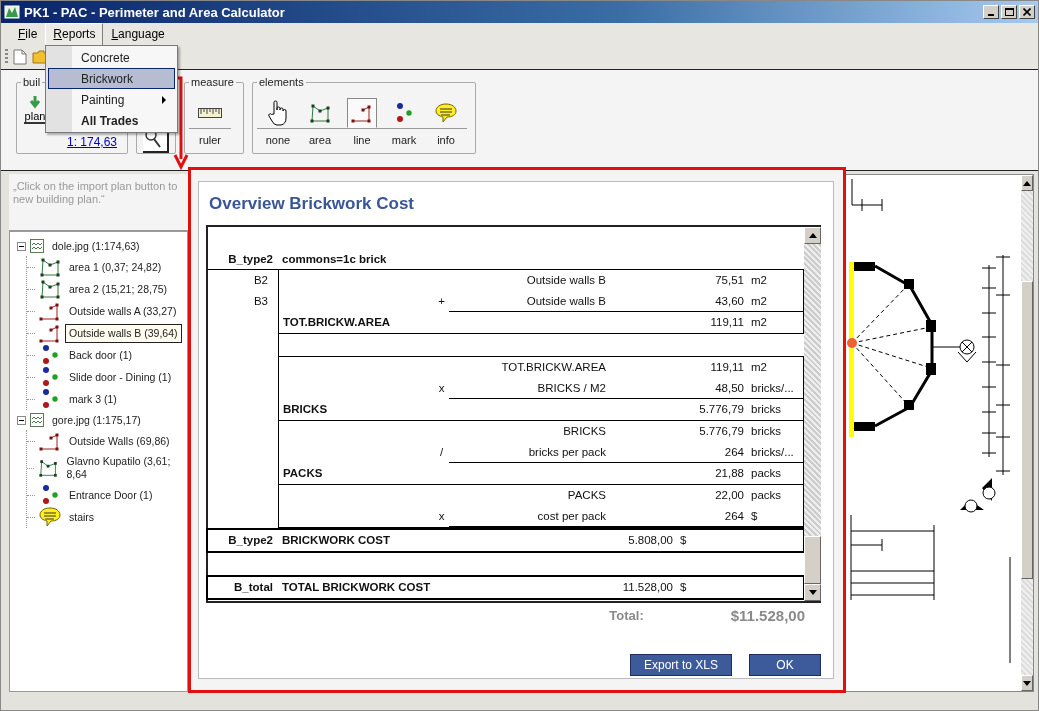  I want to click on amount: 43,60, so click(729, 301).